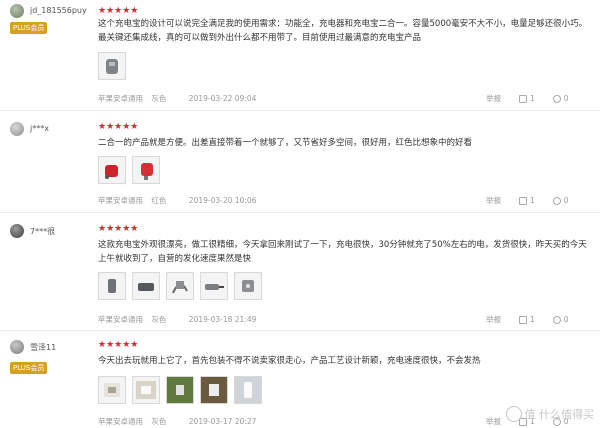  Describe the element at coordinates (42, 231) in the screenshot. I see `username: 7***很` at that location.